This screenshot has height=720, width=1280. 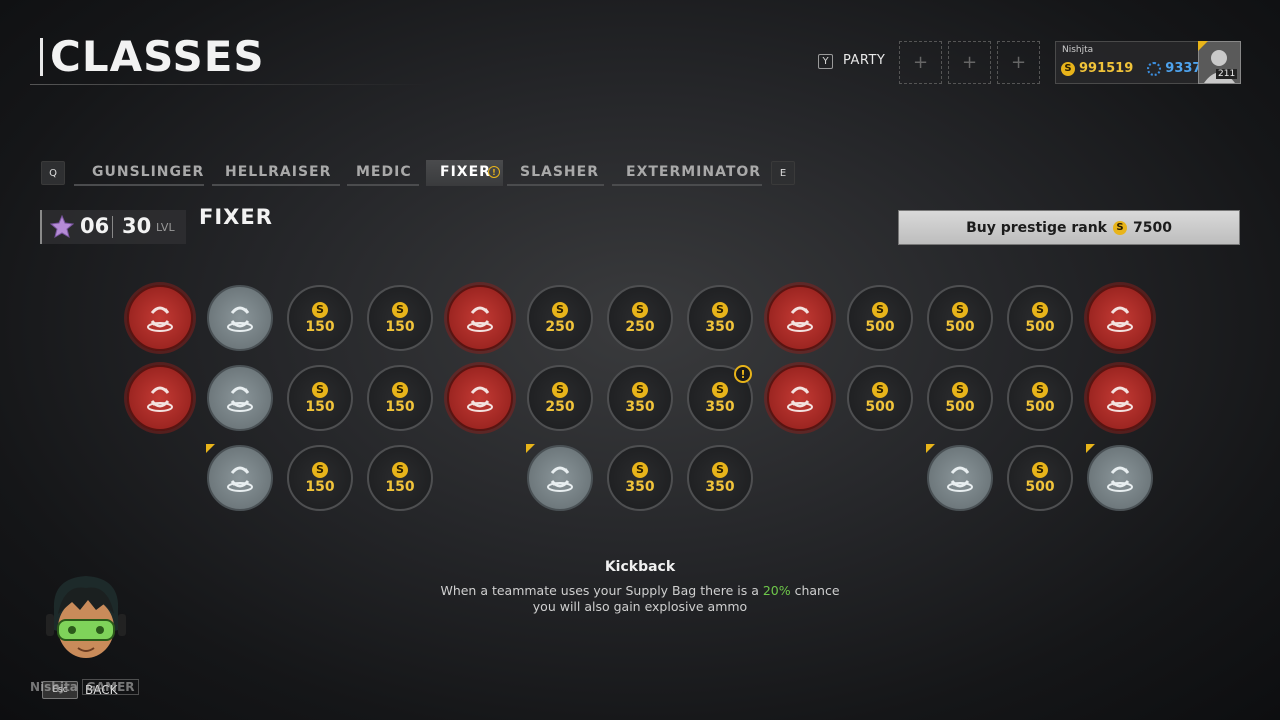 What do you see at coordinates (165, 227) in the screenshot?
I see `level-label: LVL` at bounding box center [165, 227].